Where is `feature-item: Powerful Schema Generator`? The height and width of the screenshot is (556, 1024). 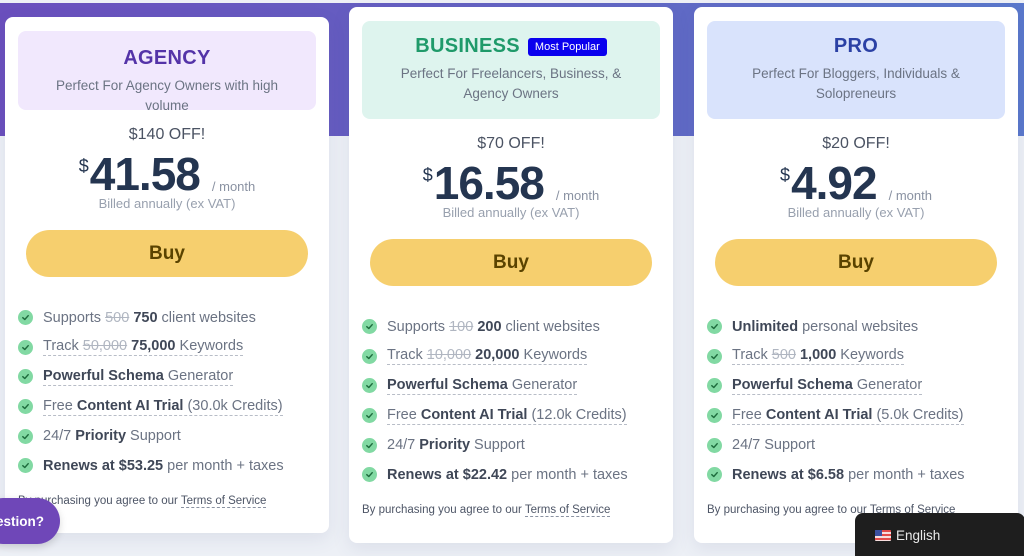 feature-item: Powerful Schema Generator is located at coordinates (862, 386).